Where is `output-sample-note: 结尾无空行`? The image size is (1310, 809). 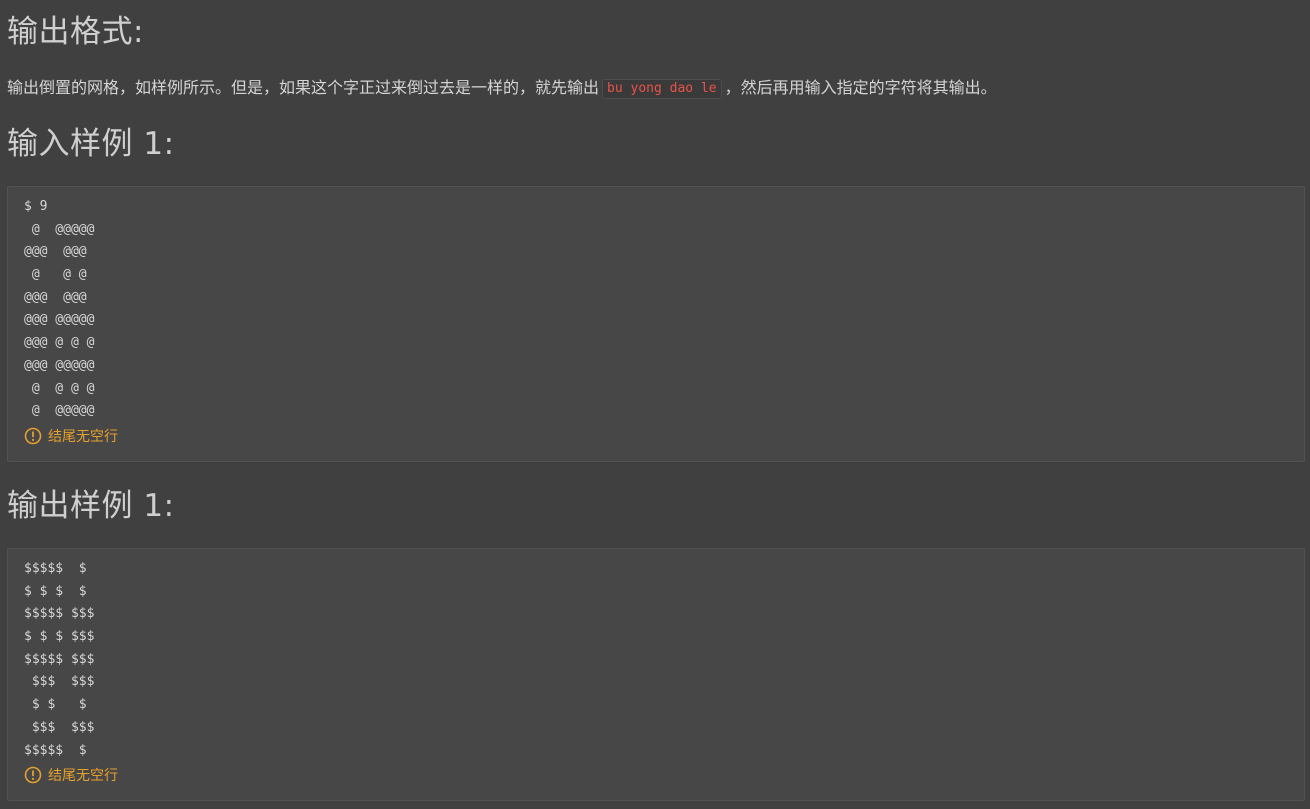
output-sample-note: 结尾无空行 is located at coordinates (71, 775).